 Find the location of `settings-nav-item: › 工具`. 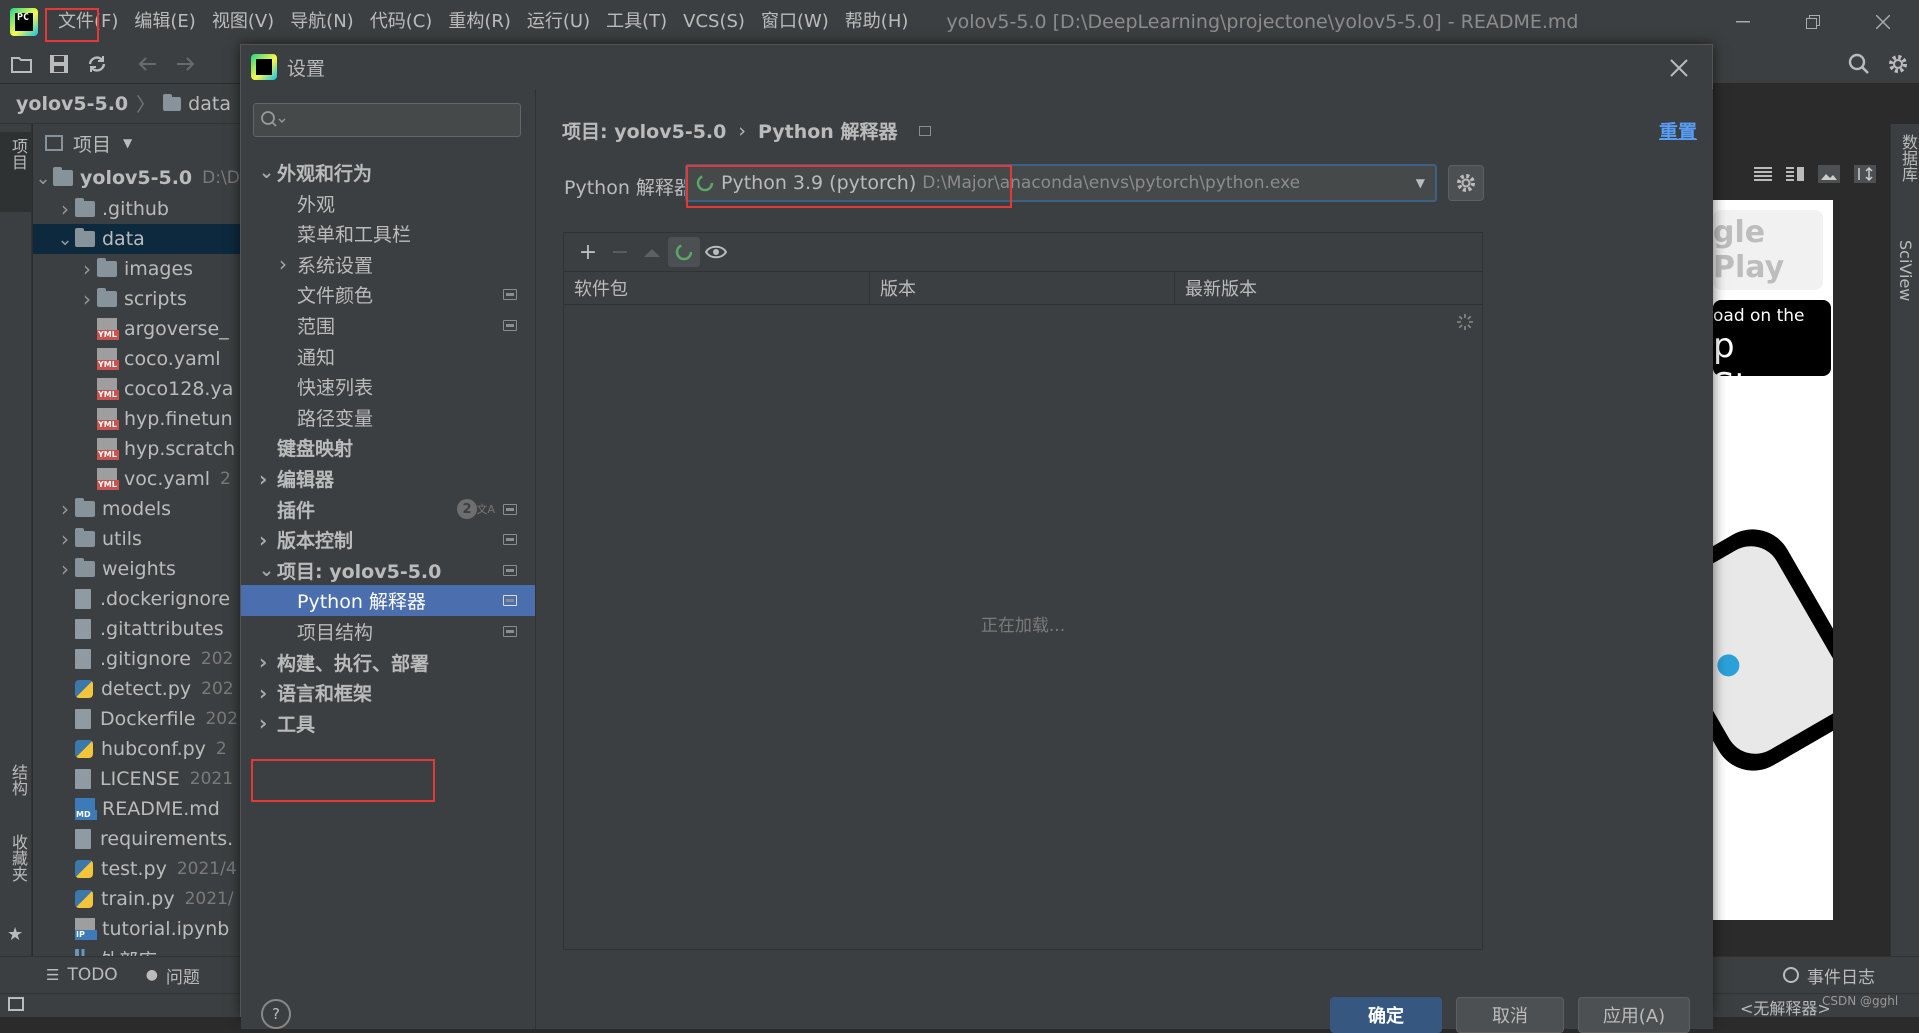

settings-nav-item: › 工具 is located at coordinates (388, 723).